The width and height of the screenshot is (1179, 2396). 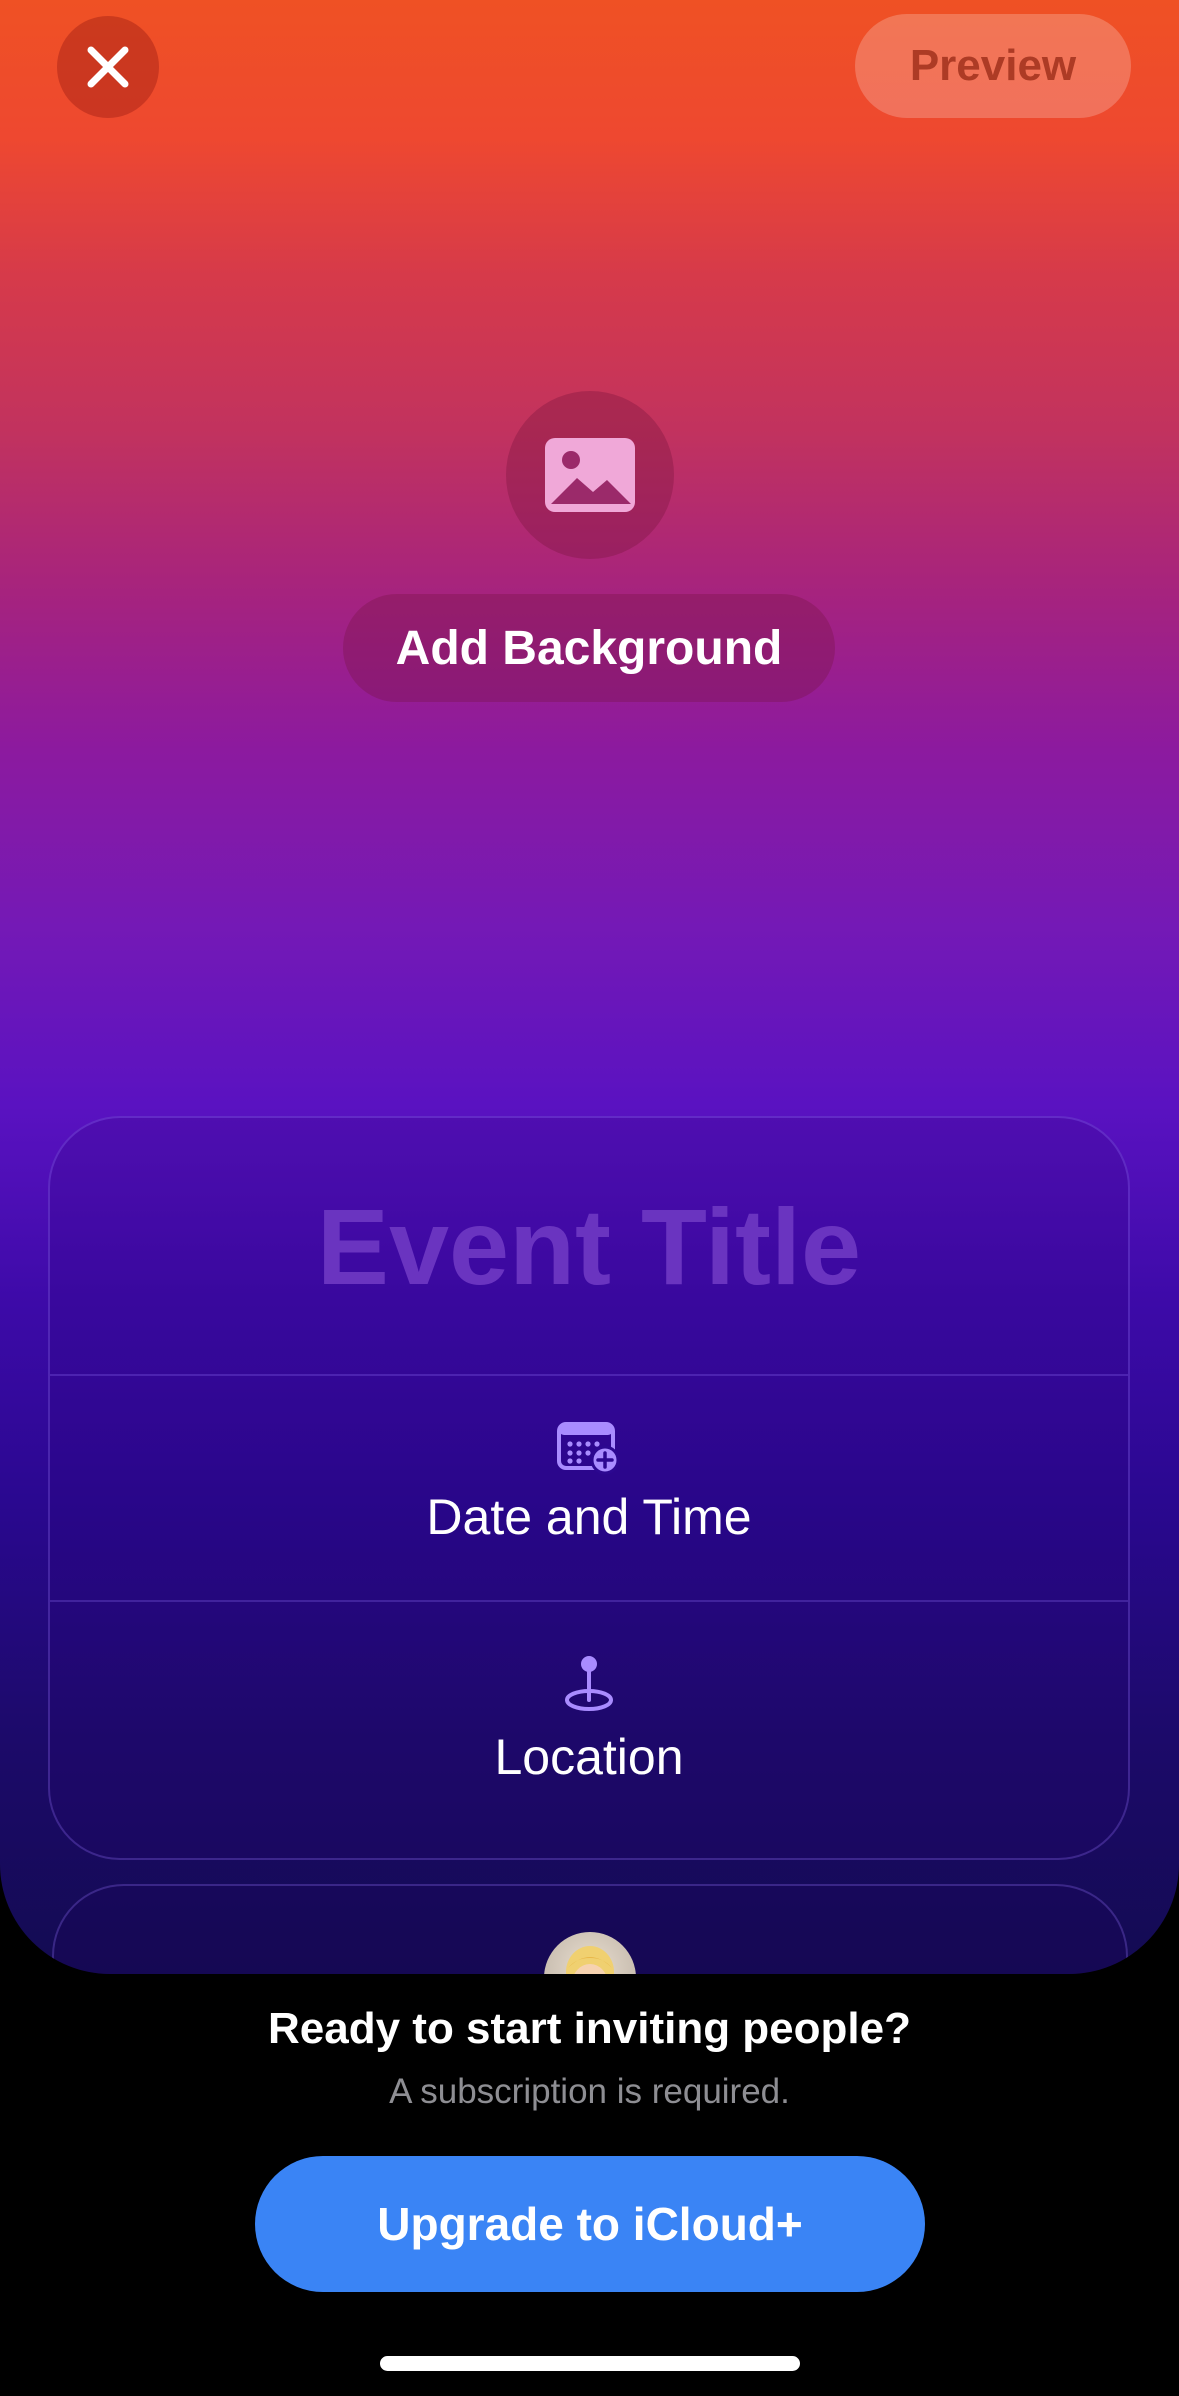 I want to click on date-and-time-label: Date and Time, so click(x=589, y=1517).